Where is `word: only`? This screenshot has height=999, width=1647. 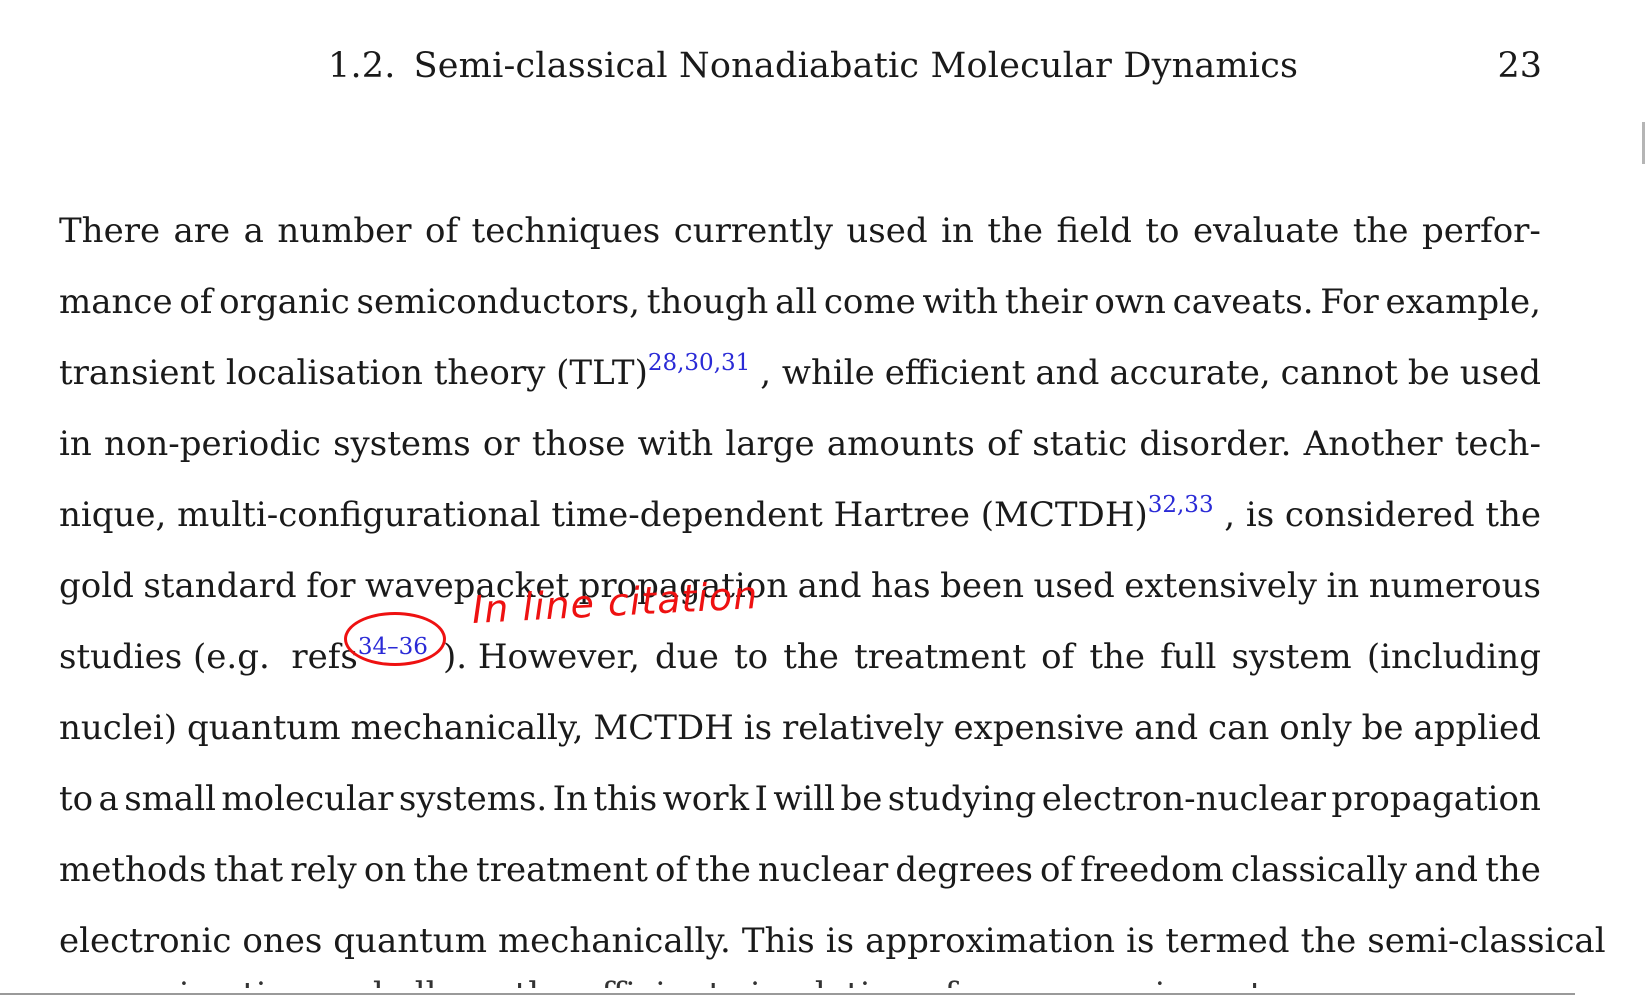
word: only is located at coordinates (1315, 728).